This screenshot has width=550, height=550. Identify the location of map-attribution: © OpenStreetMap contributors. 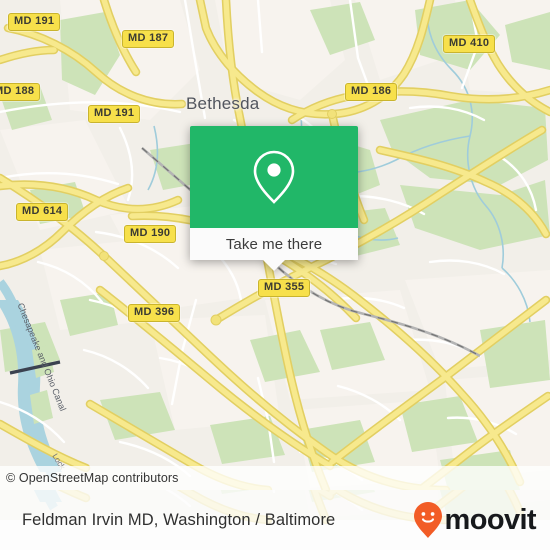
(275, 478).